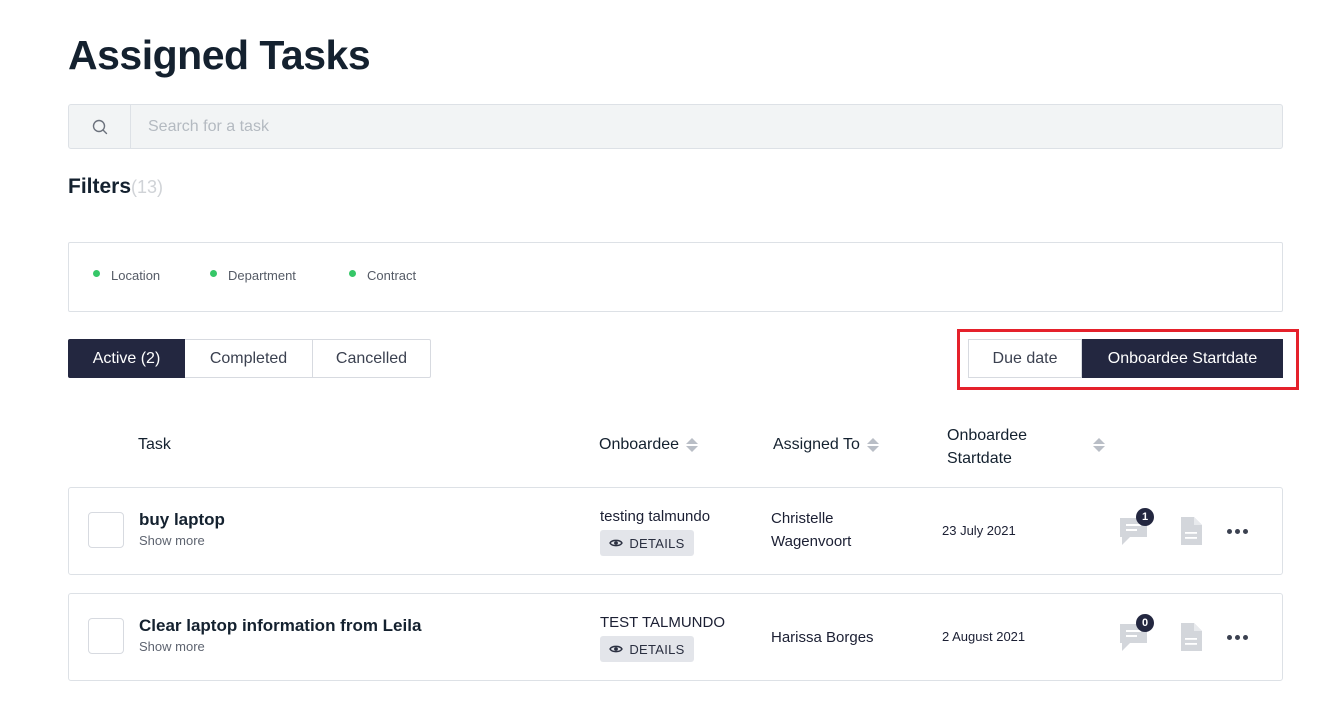 The image size is (1335, 727). What do you see at coordinates (639, 444) in the screenshot?
I see `column-header-label: Onboardee` at bounding box center [639, 444].